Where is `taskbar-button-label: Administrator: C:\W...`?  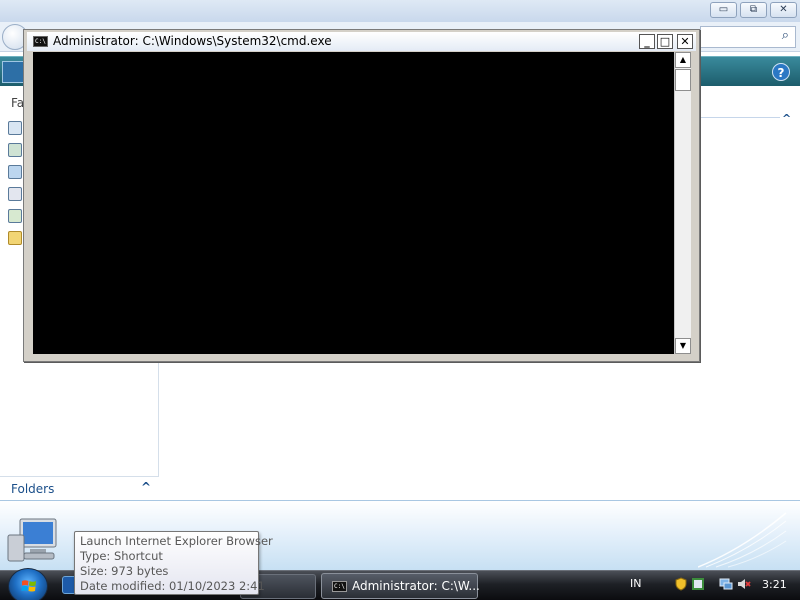
taskbar-button-label: Administrator: C:\W... is located at coordinates (416, 586).